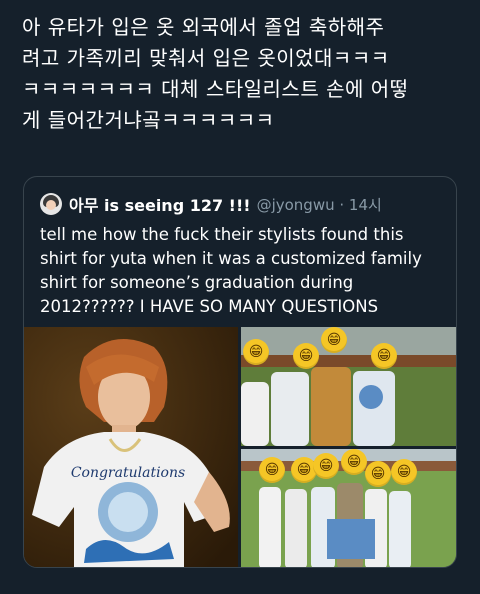  What do you see at coordinates (326, 466) in the screenshot?
I see `emoji-face-7: 😁` at bounding box center [326, 466].